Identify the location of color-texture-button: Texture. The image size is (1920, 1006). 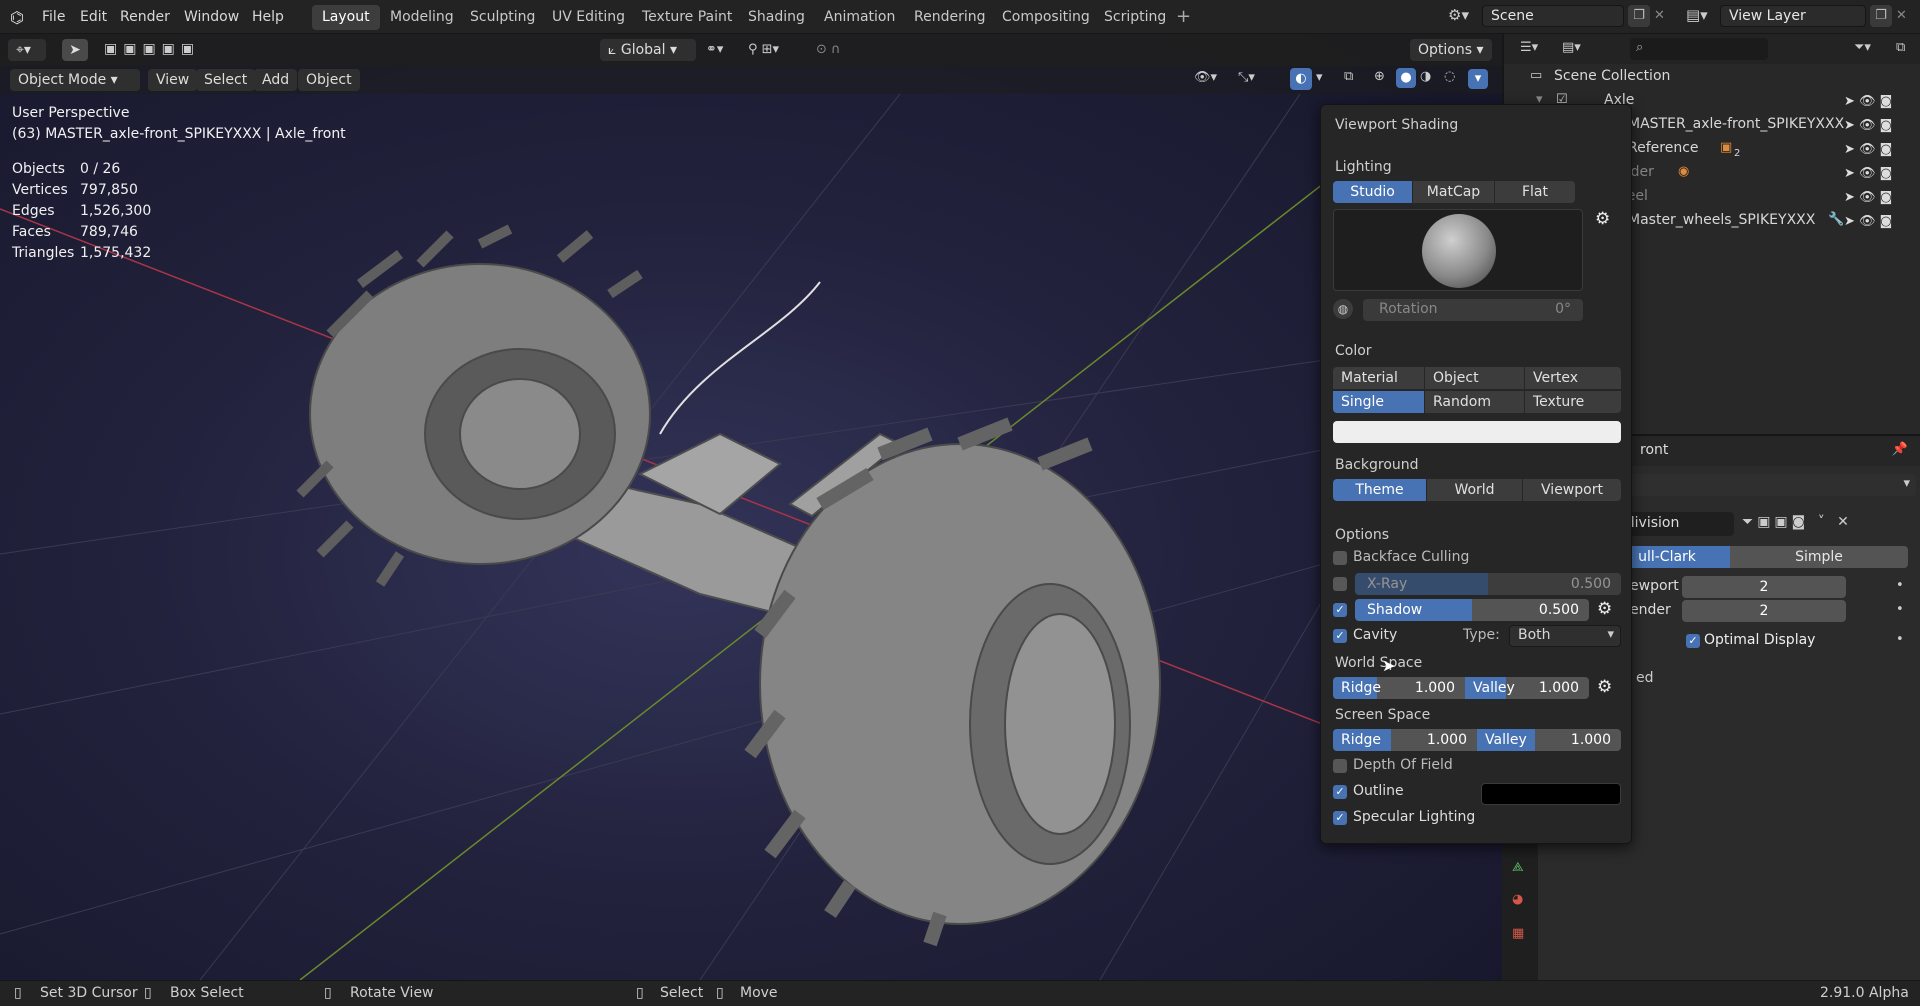
(1573, 402).